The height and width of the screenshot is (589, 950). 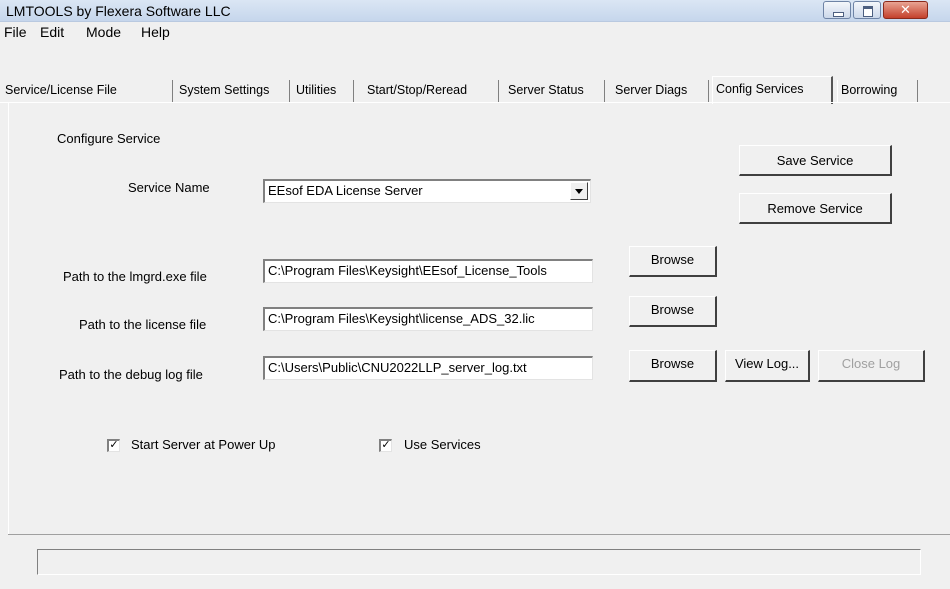 What do you see at coordinates (442, 444) in the screenshot?
I see `use-services-label: Use Services` at bounding box center [442, 444].